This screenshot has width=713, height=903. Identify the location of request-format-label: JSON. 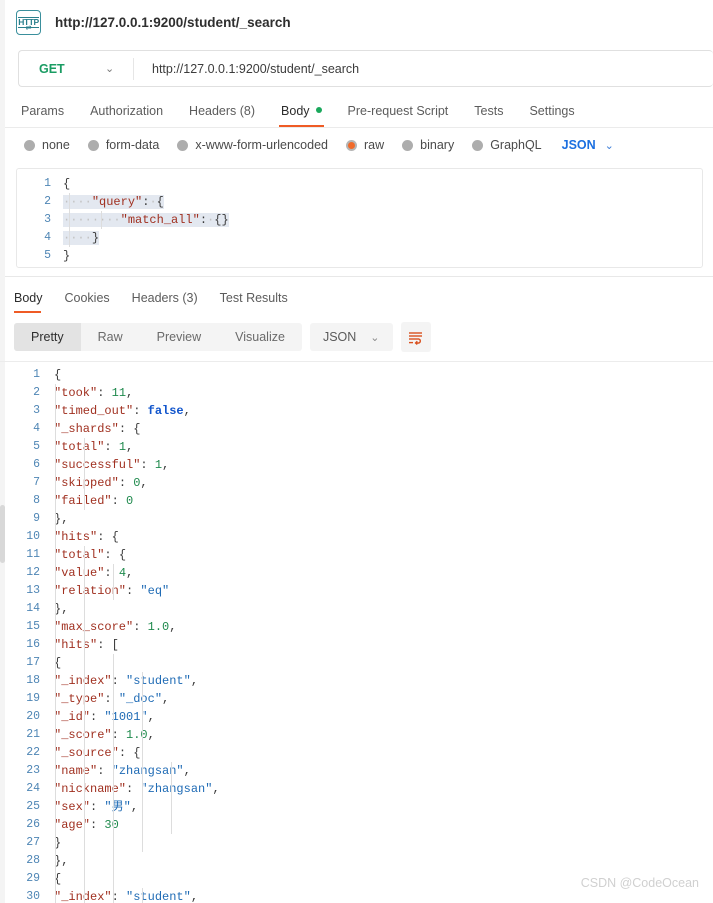
(578, 145).